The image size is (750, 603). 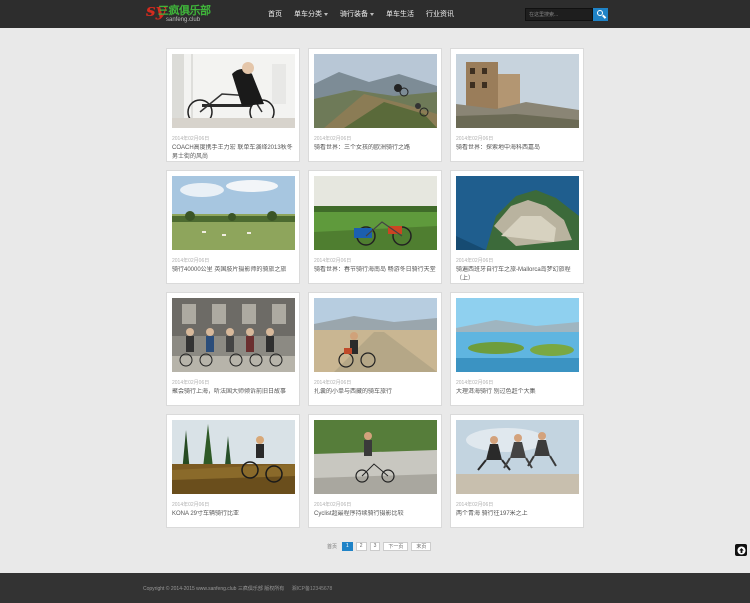 What do you see at coordinates (234, 270) in the screenshot?
I see `post-title: 骑行40000公里 英国肢片摄影师的骑旅之旅` at bounding box center [234, 270].